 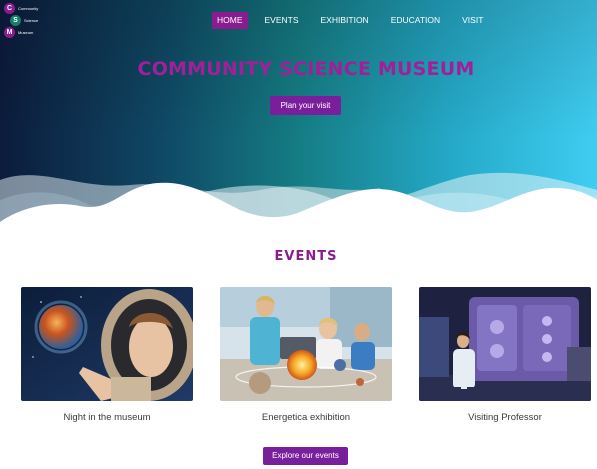 What do you see at coordinates (305, 105) in the screenshot?
I see `plan-your-visit-button: Plan your visit` at bounding box center [305, 105].